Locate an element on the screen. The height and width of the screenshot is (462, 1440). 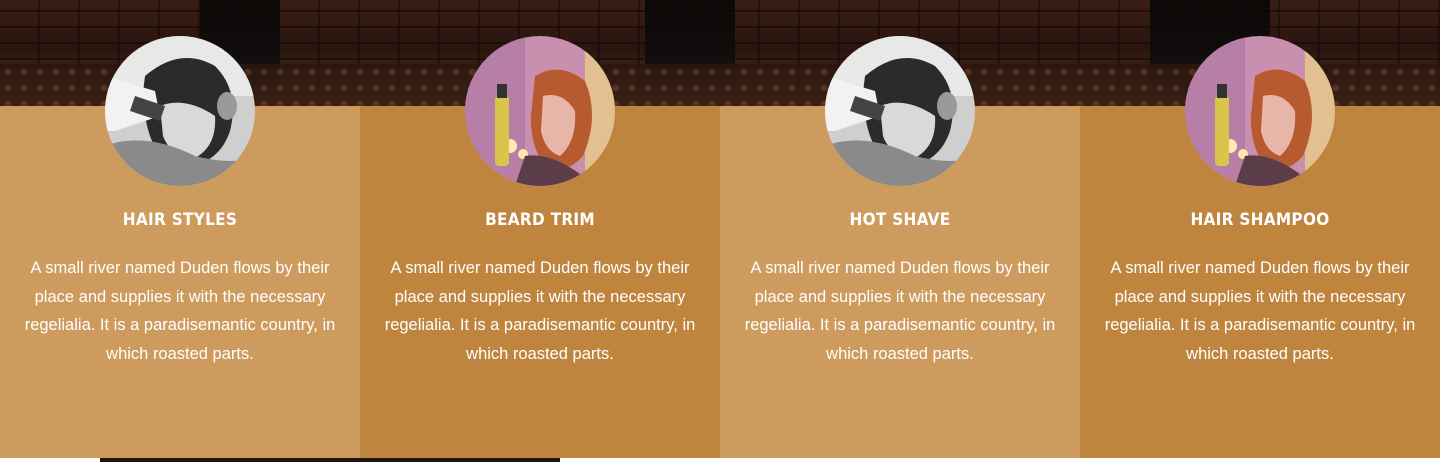
service-title: HAIR STYLES is located at coordinates (180, 220).